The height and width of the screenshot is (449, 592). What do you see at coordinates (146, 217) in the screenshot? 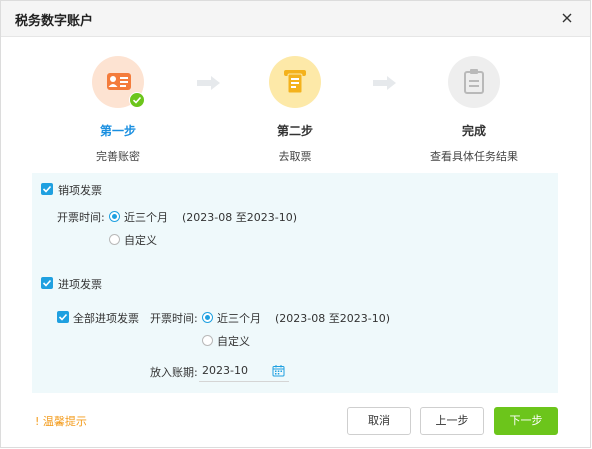
I see `sales-recent-label: 近三个月` at bounding box center [146, 217].